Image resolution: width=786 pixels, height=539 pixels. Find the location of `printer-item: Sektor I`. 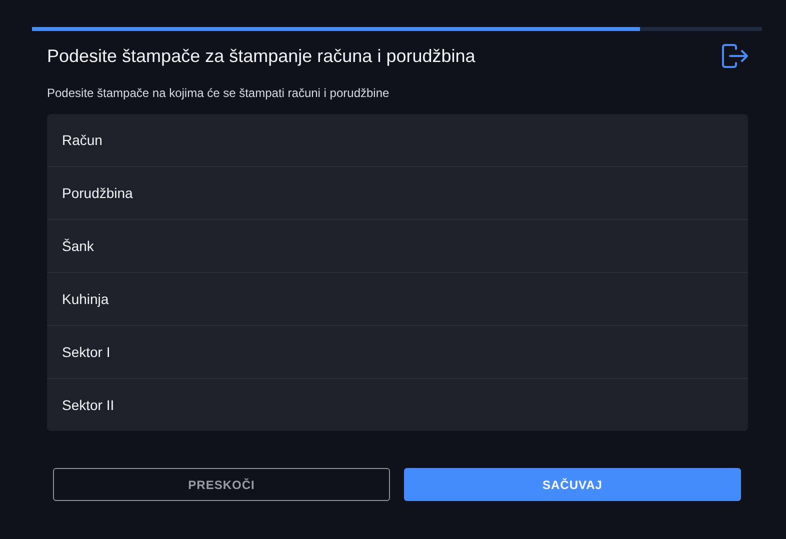

printer-item: Sektor I is located at coordinates (397, 351).